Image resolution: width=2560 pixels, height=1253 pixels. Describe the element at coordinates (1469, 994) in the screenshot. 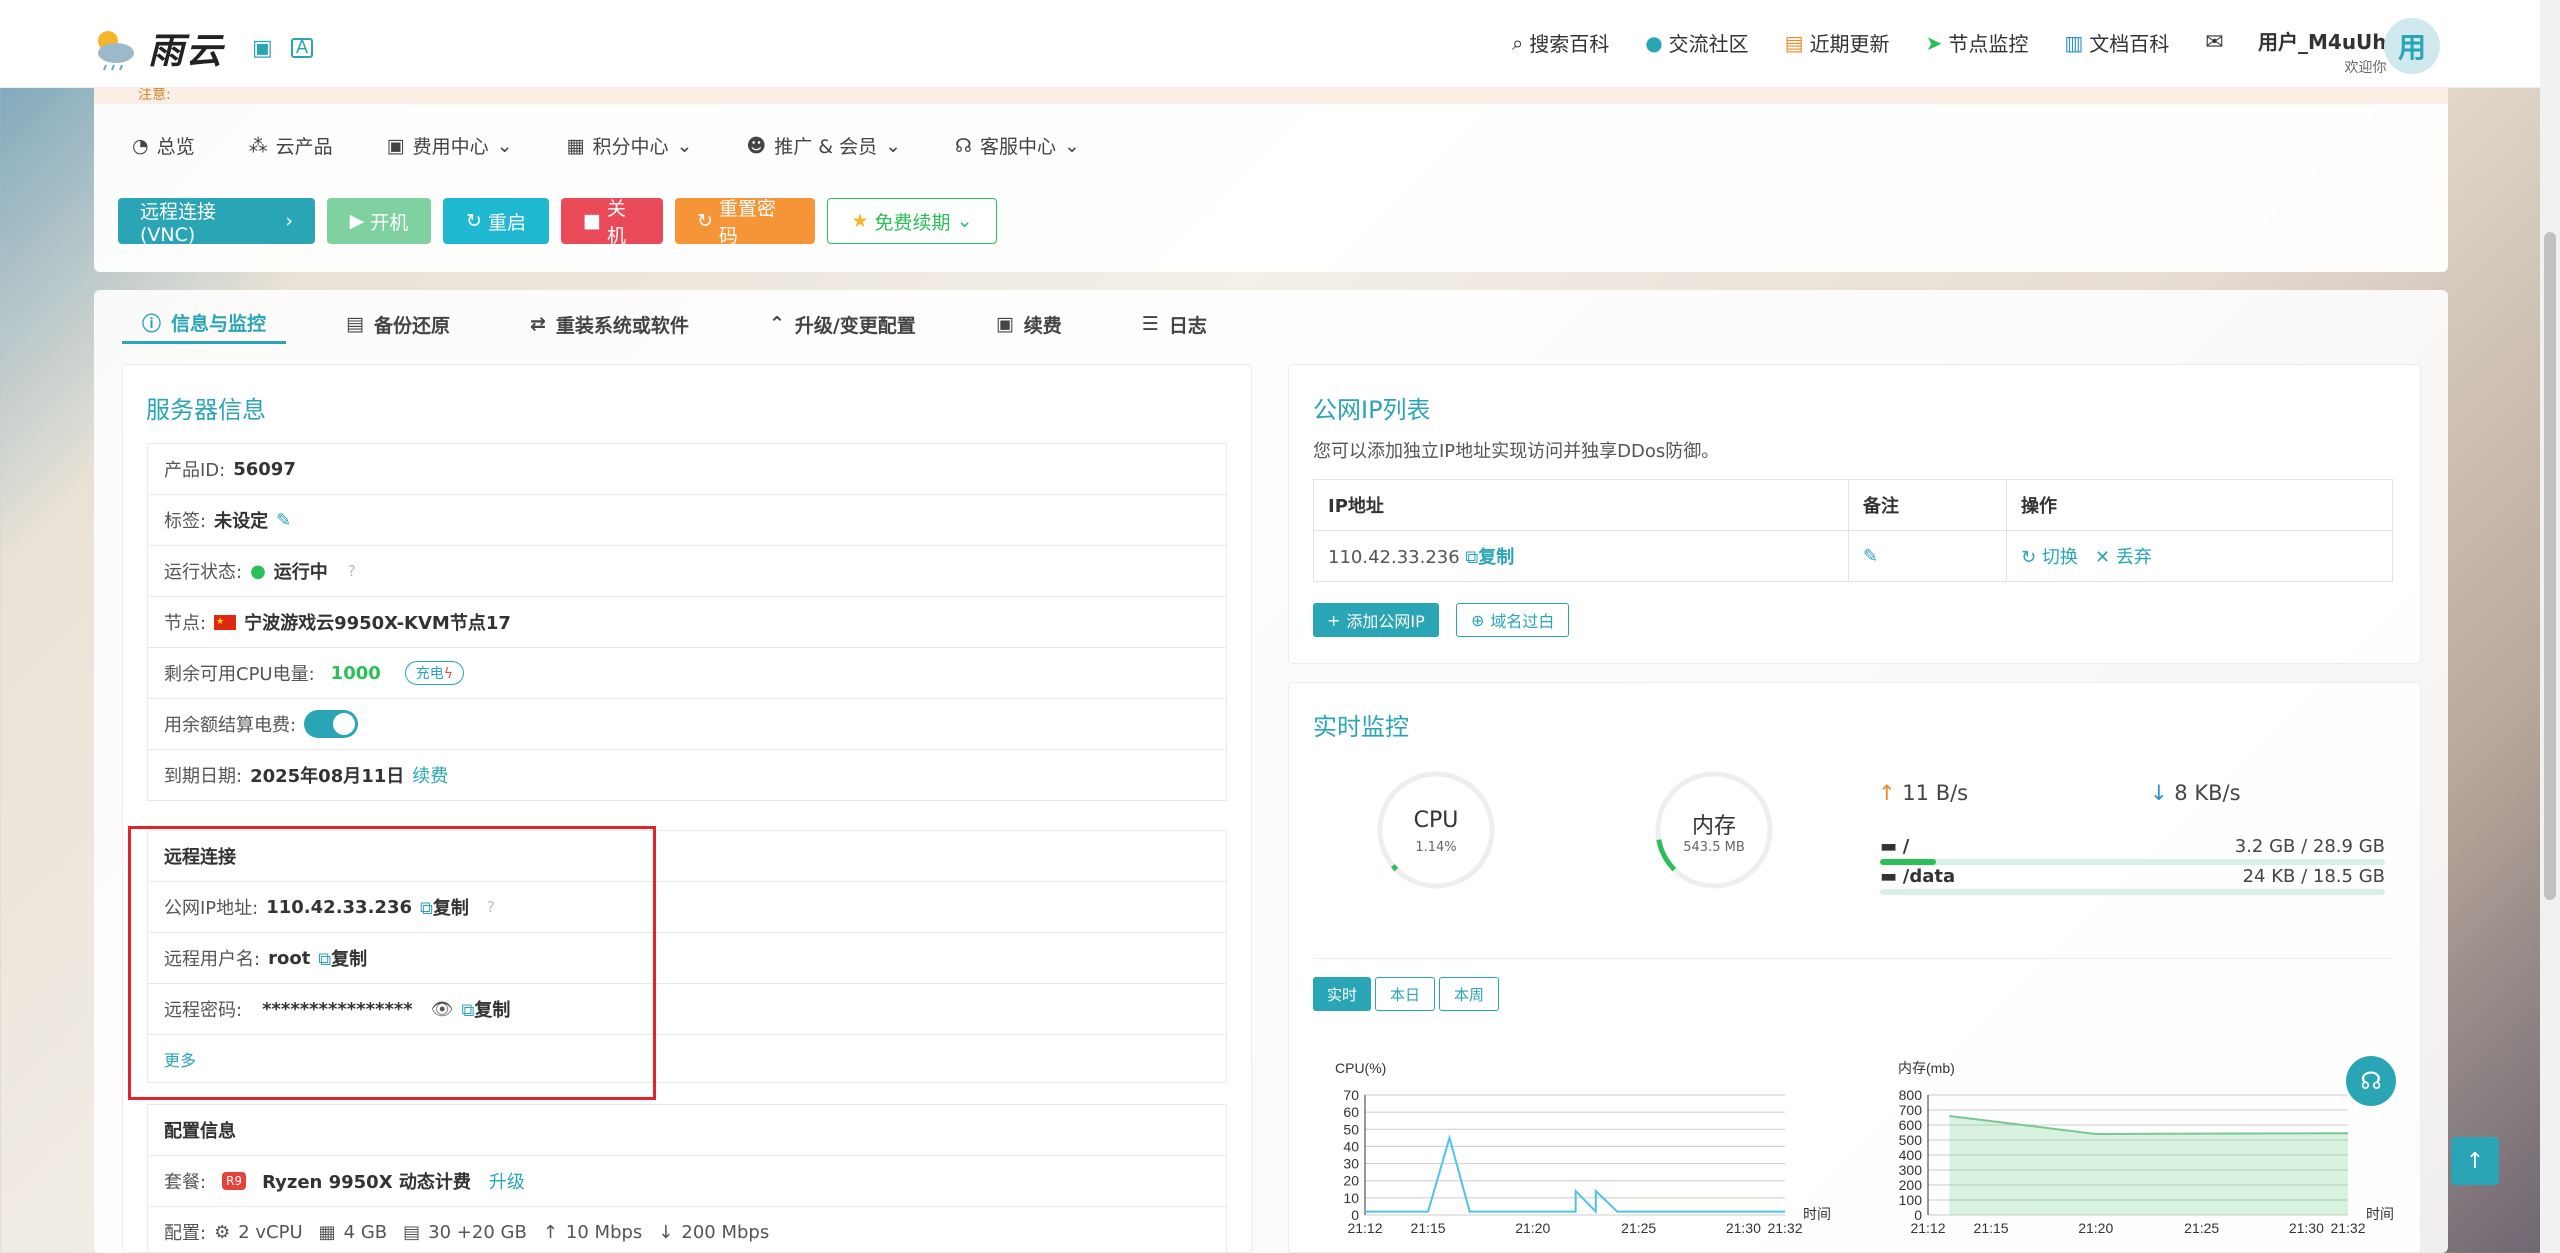

I see `range-week: 本周` at that location.